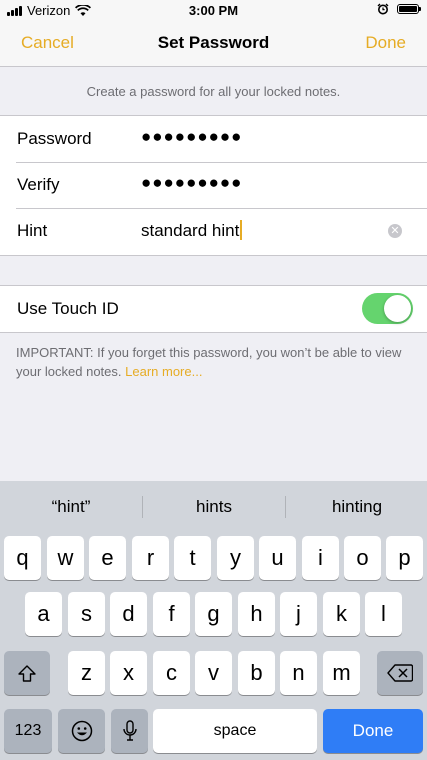 The image size is (427, 760). What do you see at coordinates (298, 673) in the screenshot?
I see `key-n: n` at bounding box center [298, 673].